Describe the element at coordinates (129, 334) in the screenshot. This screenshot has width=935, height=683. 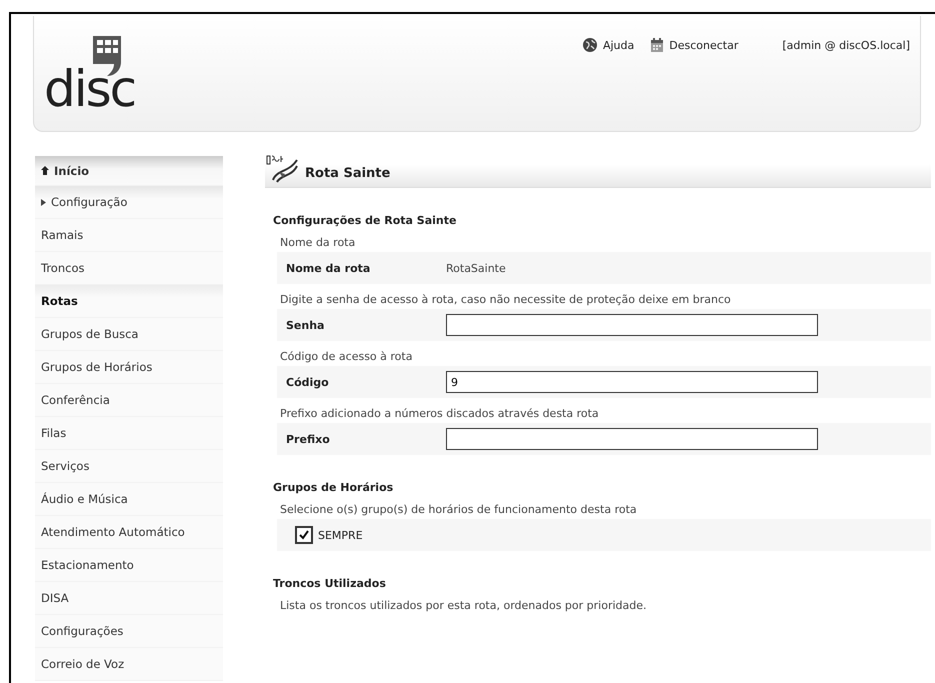
I see `sidebar-item: Grupos de Busca` at that location.